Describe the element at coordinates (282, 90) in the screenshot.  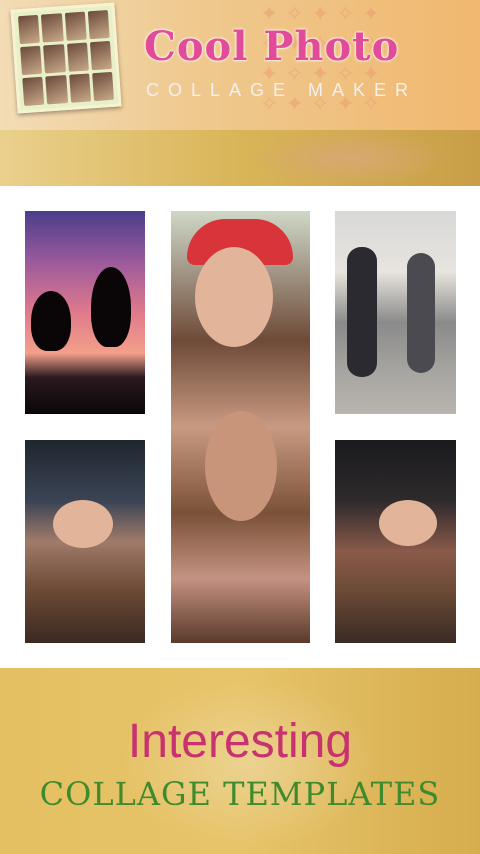
I see `app-subtitle: COLLAGE MAKER` at that location.